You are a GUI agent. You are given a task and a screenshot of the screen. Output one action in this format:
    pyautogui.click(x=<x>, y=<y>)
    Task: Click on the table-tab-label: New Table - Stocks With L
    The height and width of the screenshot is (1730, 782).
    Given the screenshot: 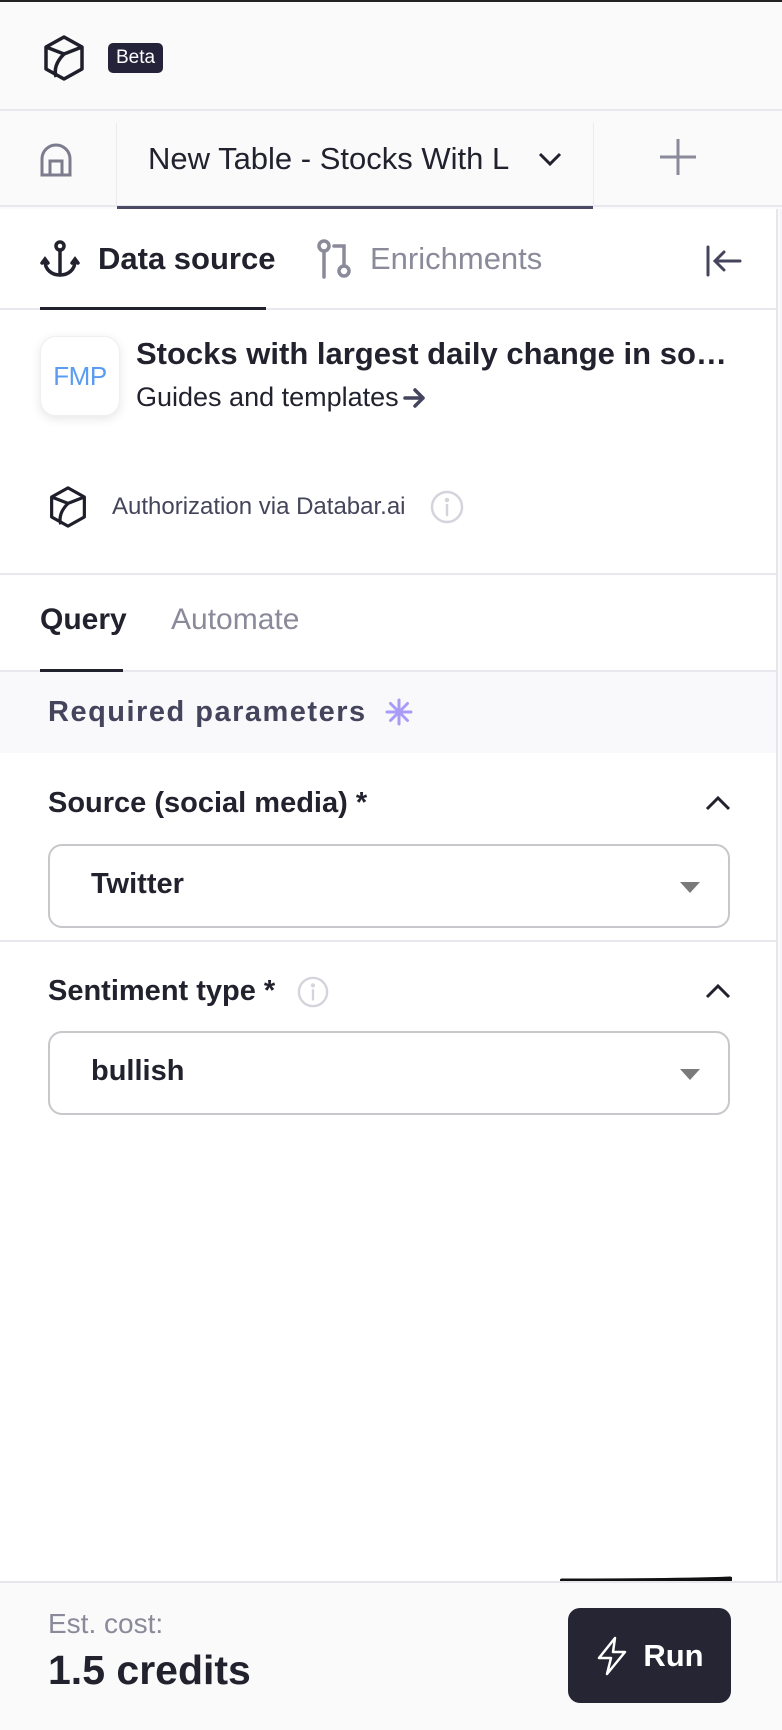 What is the action you would take?
    pyautogui.click(x=329, y=158)
    